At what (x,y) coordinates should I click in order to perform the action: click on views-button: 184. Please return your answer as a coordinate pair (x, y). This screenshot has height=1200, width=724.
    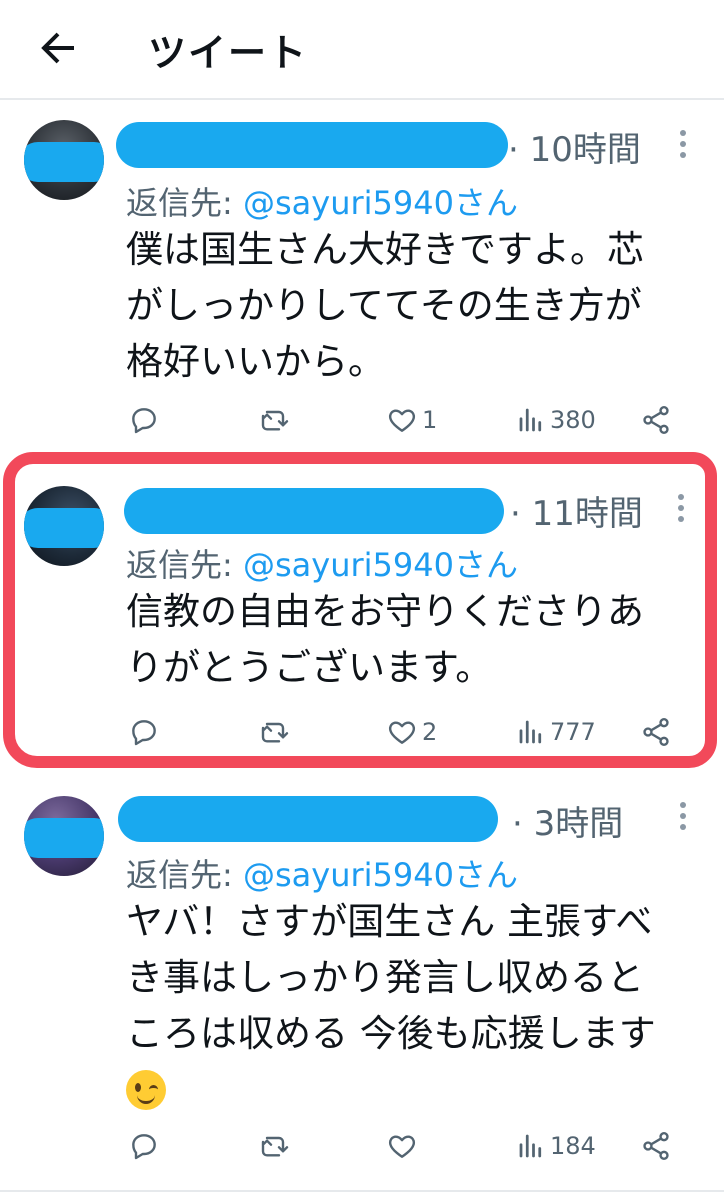
    Looking at the image, I should click on (556, 1146).